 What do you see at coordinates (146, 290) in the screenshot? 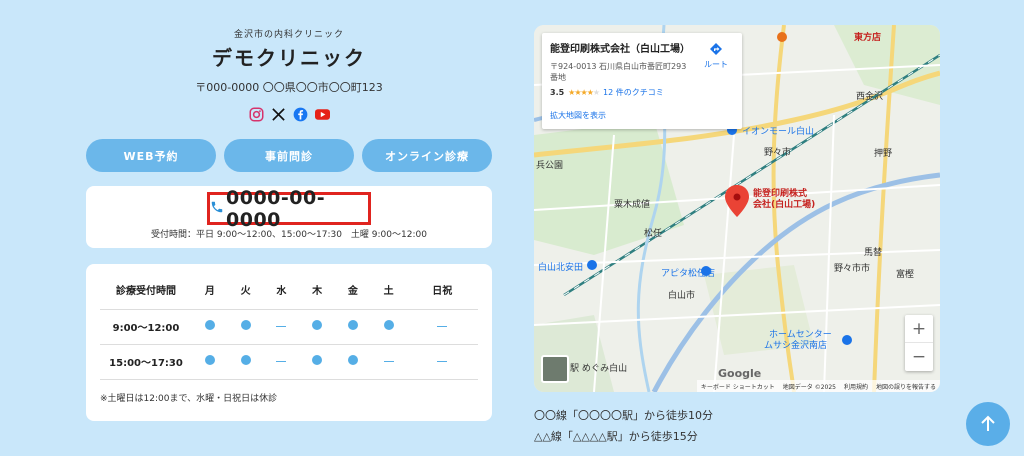
I see `schedule-header-cell: 診療受付時間` at bounding box center [146, 290].